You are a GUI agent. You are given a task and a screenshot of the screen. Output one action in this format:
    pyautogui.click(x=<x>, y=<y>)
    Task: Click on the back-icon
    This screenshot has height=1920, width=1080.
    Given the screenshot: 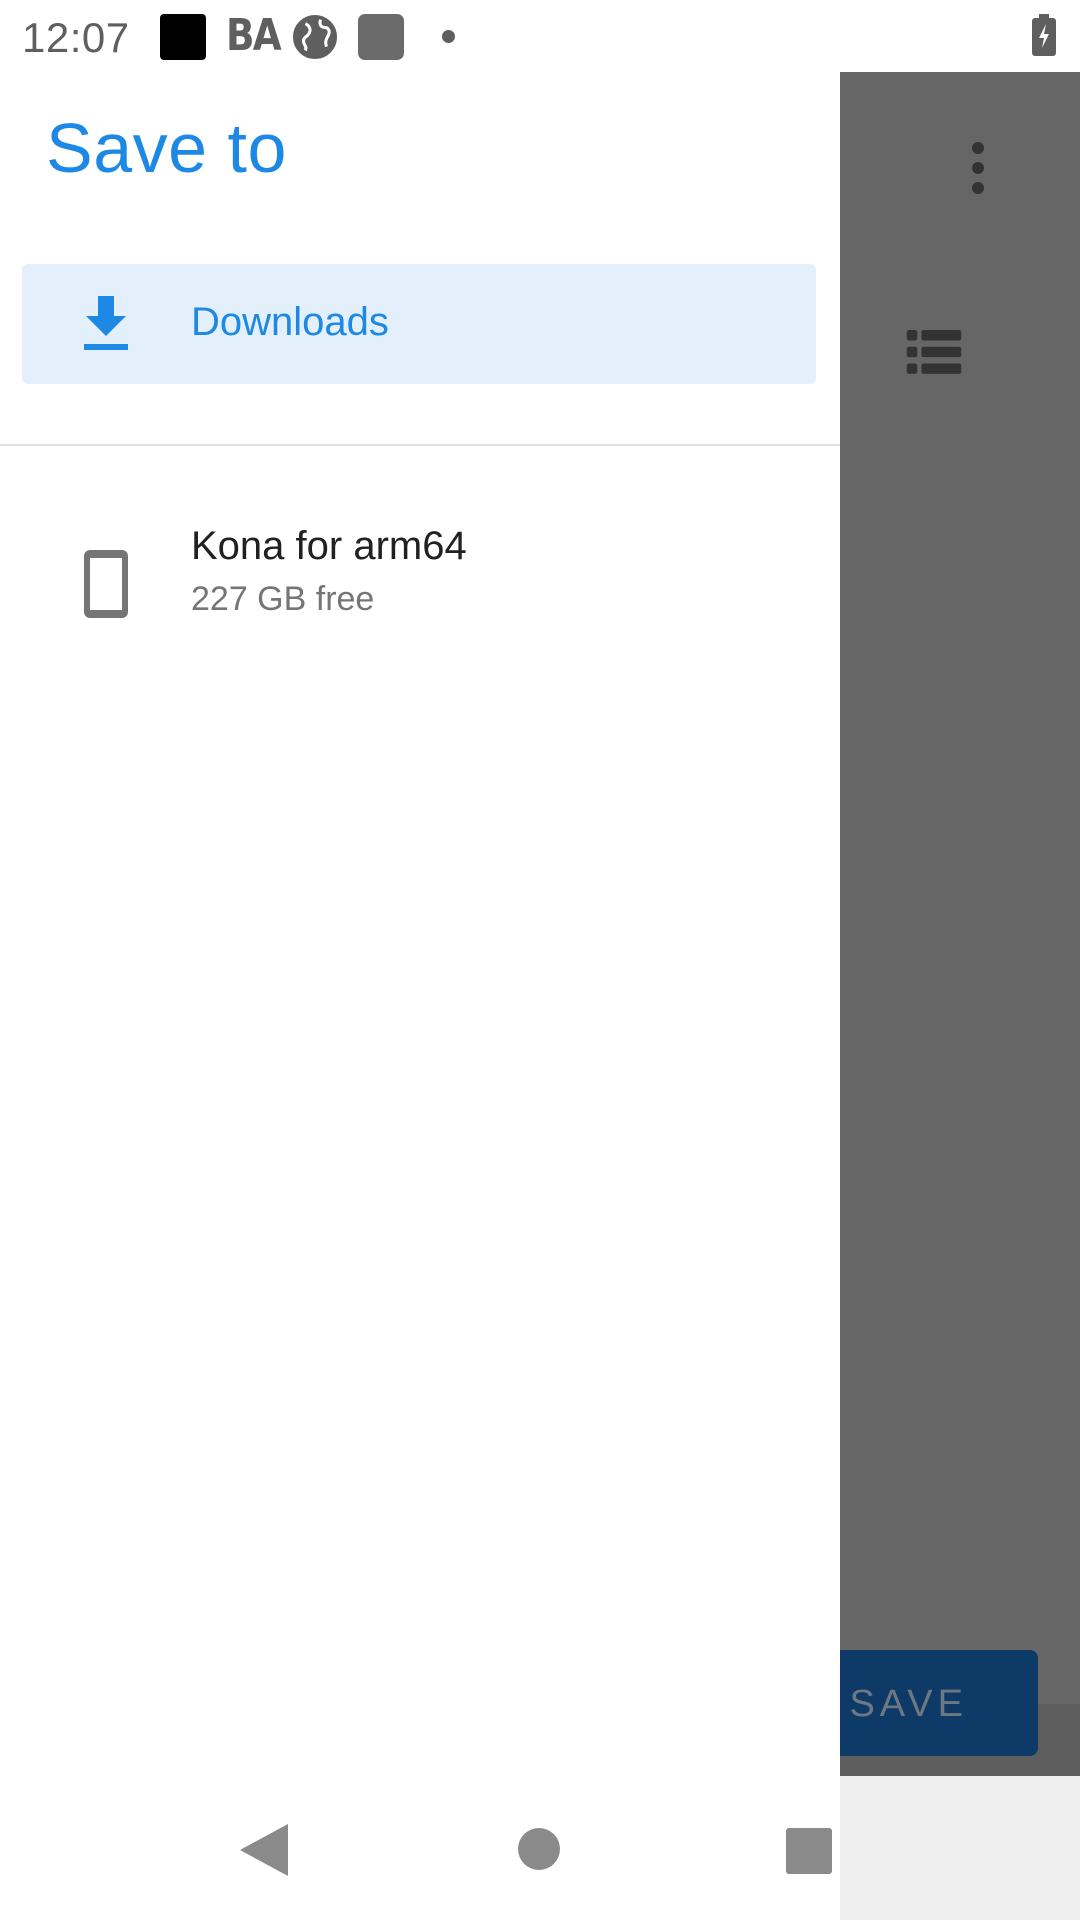 What is the action you would take?
    pyautogui.click(x=264, y=1850)
    